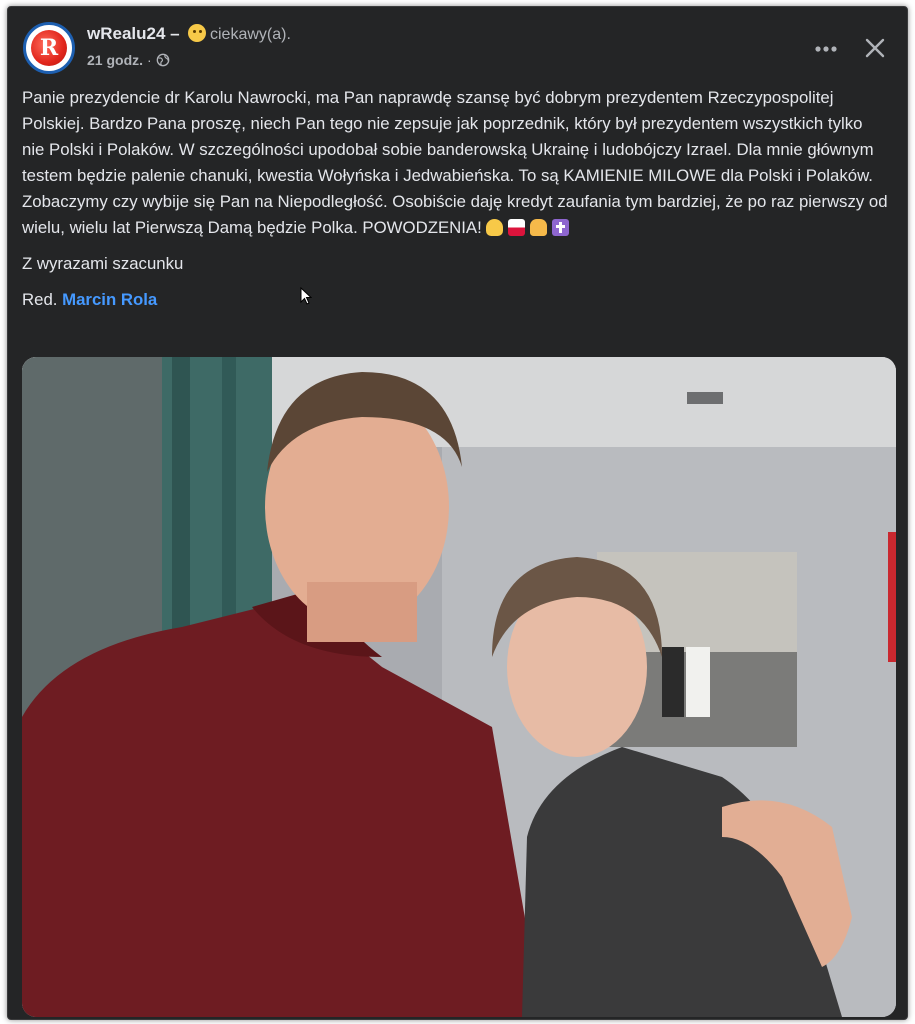  I want to click on author-link: Marcin Rola, so click(109, 299).